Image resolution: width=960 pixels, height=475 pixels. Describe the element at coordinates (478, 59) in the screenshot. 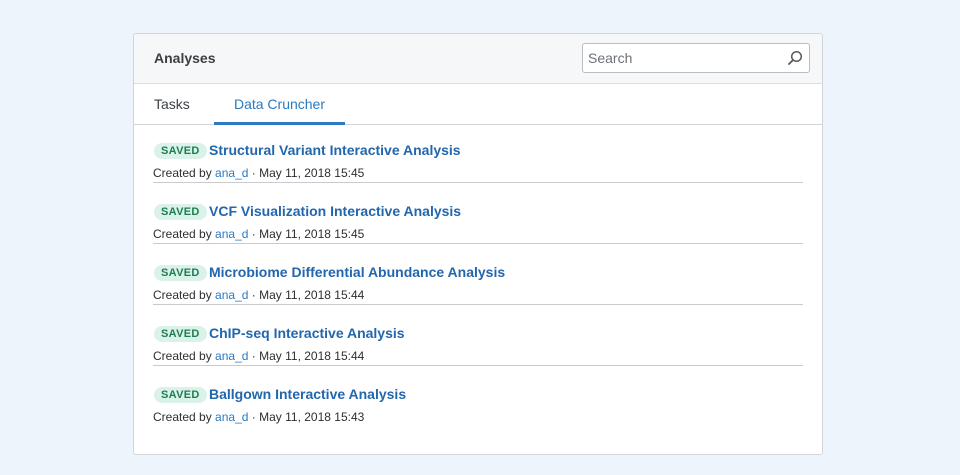

I see `panel-header: Analyses` at that location.